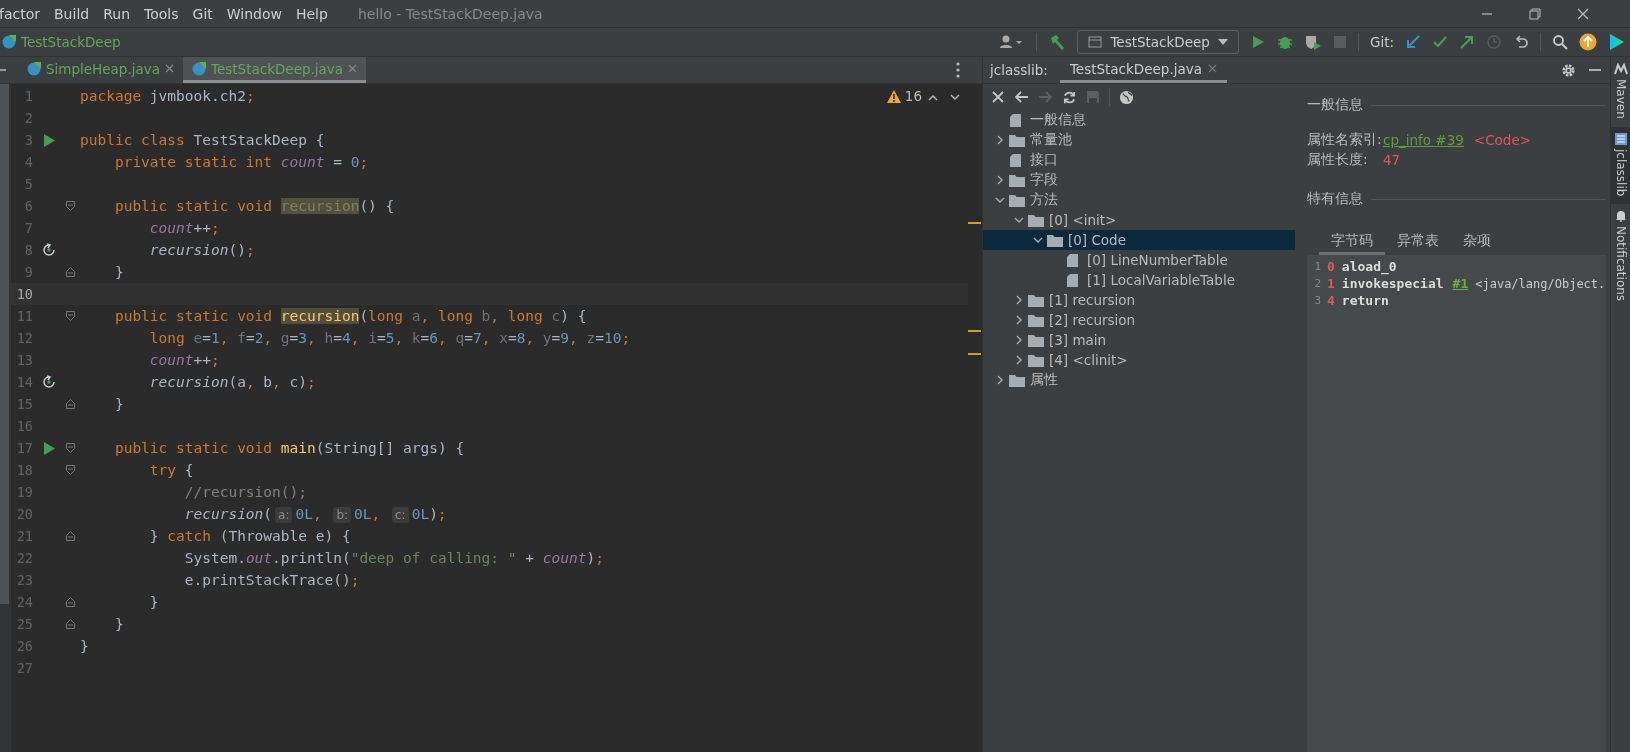 This screenshot has width=1630, height=752. I want to click on line-number: 7, so click(28, 228).